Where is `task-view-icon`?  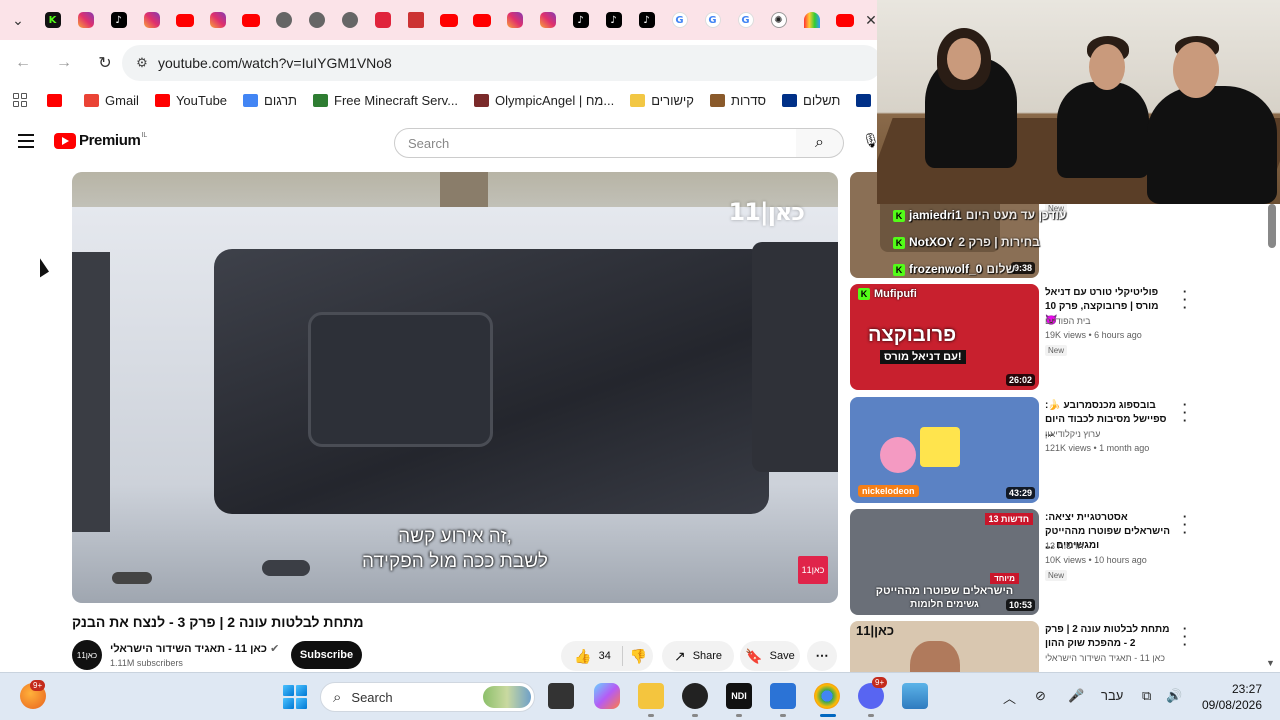 task-view-icon is located at coordinates (561, 696).